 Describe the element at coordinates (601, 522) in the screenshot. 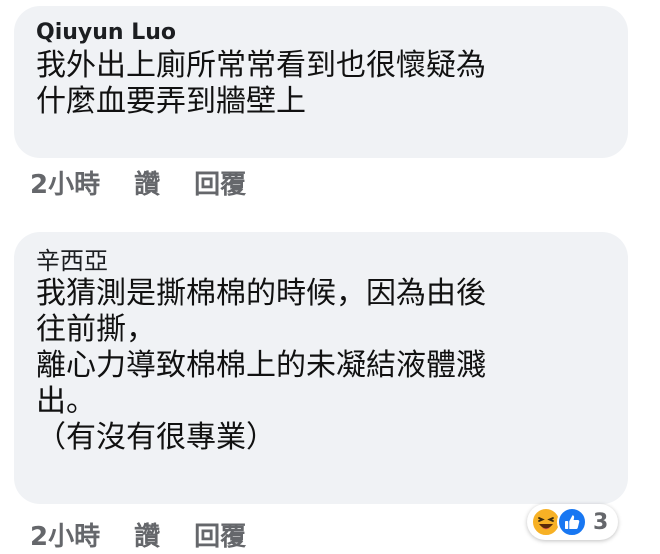

I see `reaction-count: 3` at that location.